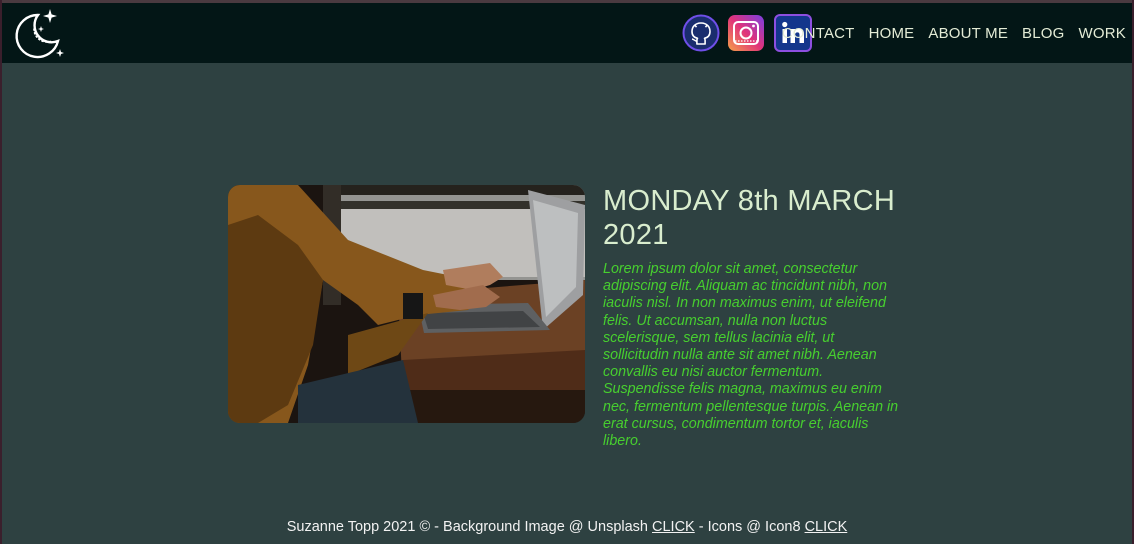 The image size is (1134, 544). What do you see at coordinates (818, 33) in the screenshot?
I see `nav-contact: CONTACT` at bounding box center [818, 33].